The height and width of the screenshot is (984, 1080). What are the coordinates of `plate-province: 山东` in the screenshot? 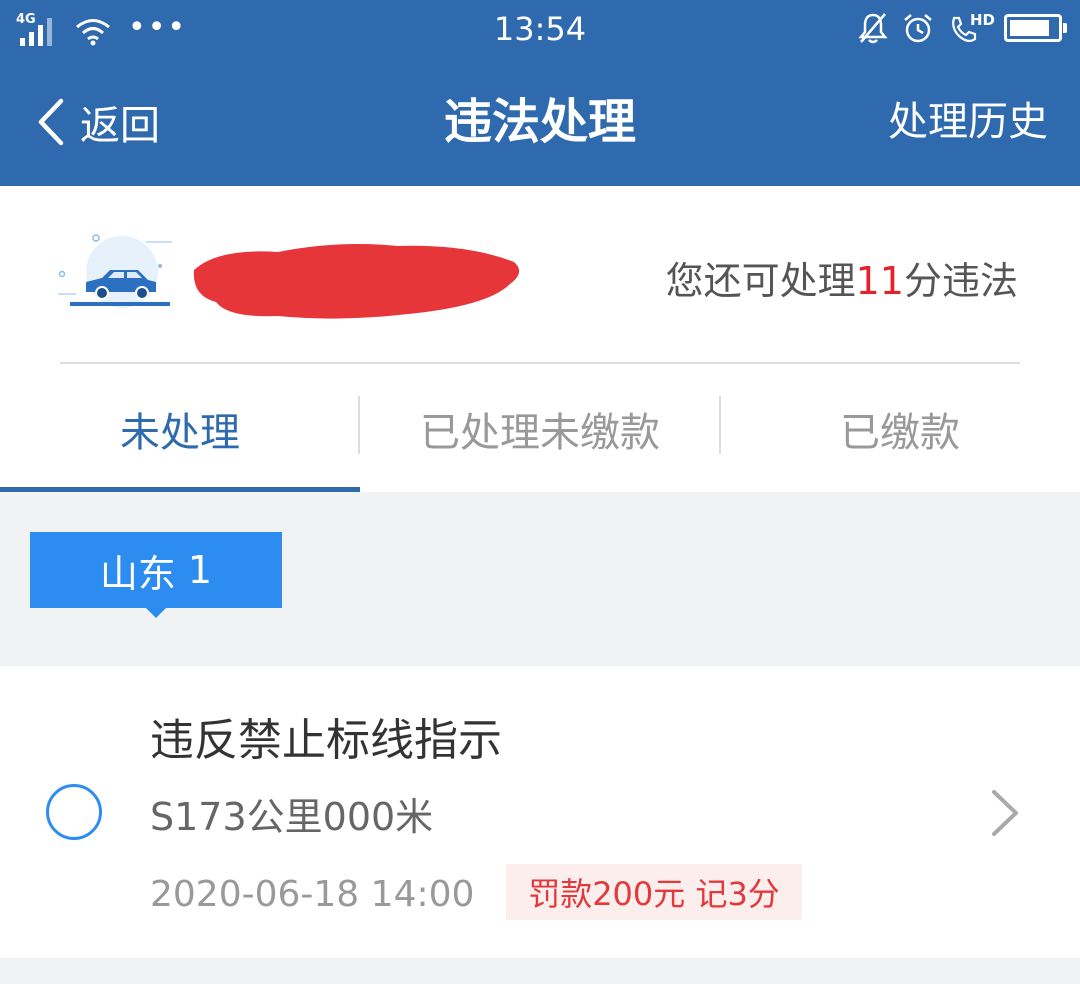 It's located at (137, 573).